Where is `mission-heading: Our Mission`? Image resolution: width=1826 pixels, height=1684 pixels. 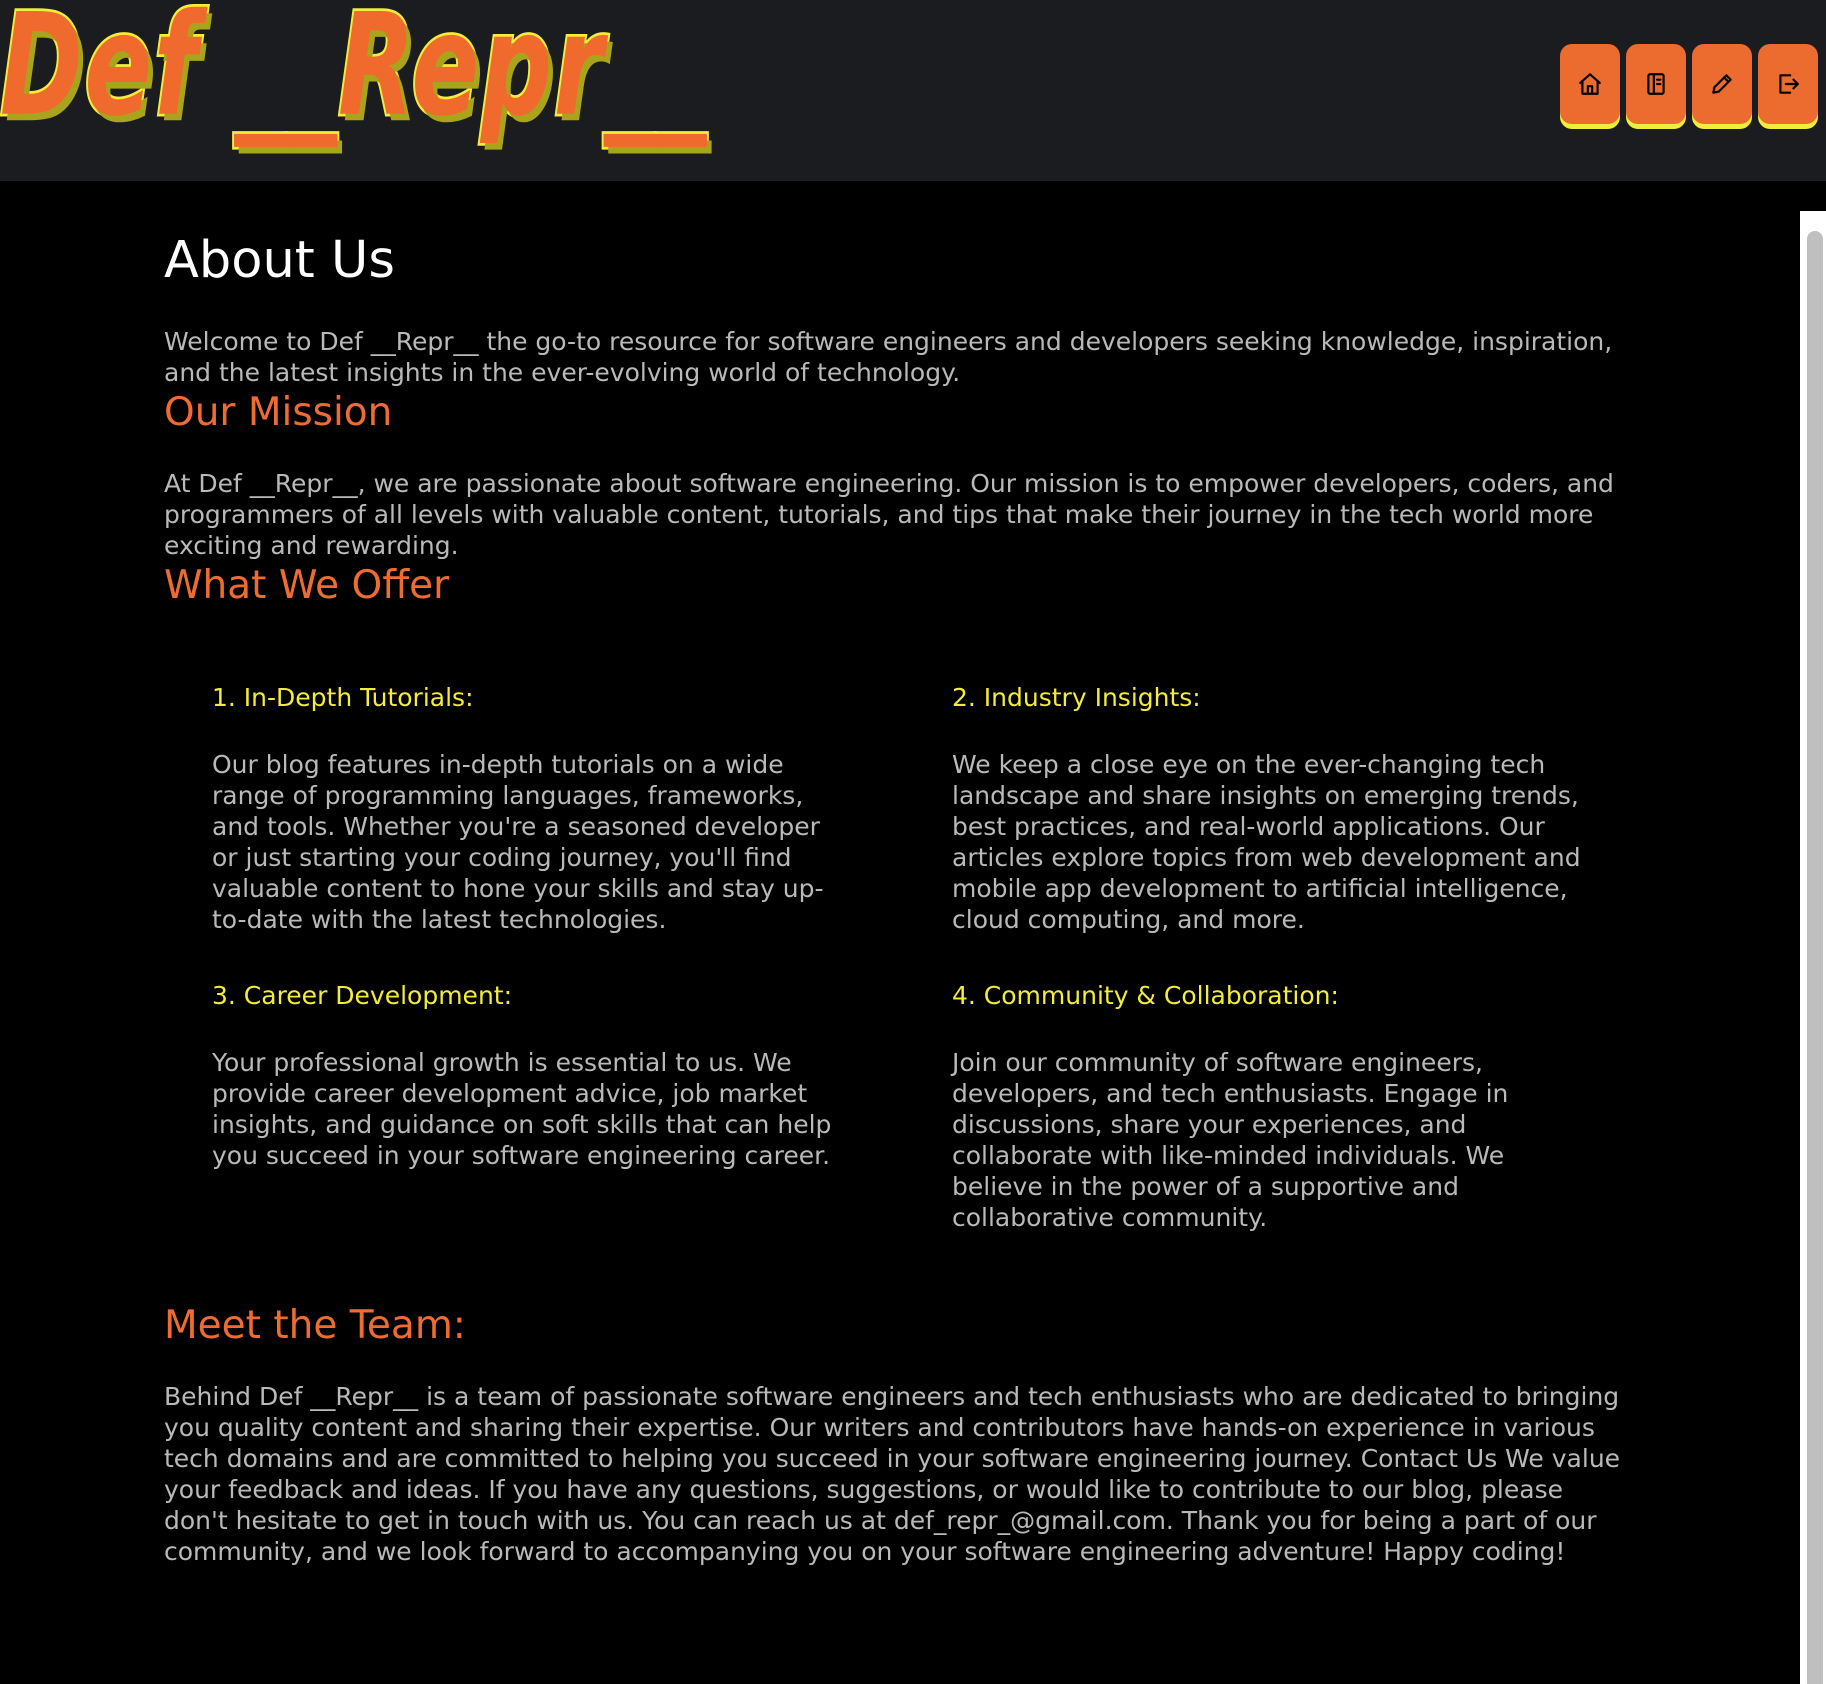
mission-heading: Our Mission is located at coordinates (278, 412).